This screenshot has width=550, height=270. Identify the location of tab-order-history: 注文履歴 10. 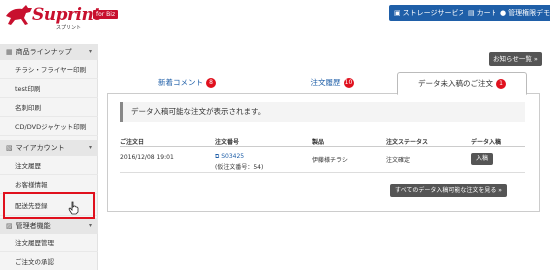
(332, 83).